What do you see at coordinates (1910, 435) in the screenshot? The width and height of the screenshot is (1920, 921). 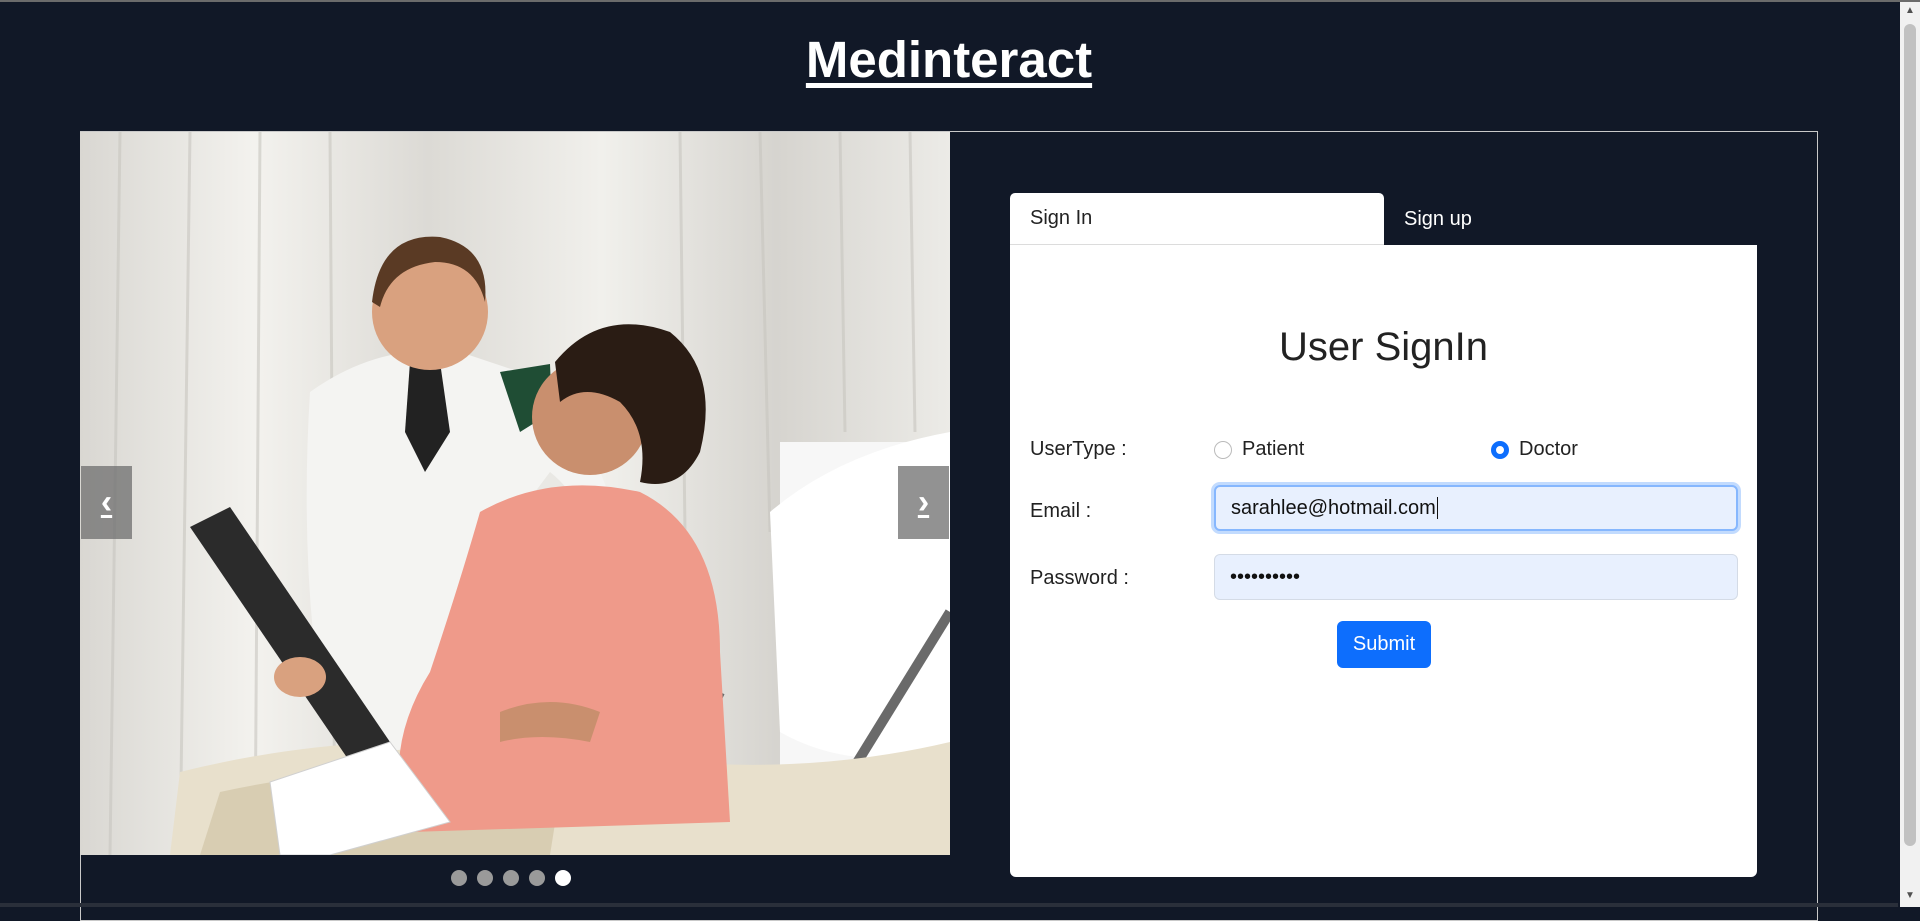 I see `scrollbar-thumb` at bounding box center [1910, 435].